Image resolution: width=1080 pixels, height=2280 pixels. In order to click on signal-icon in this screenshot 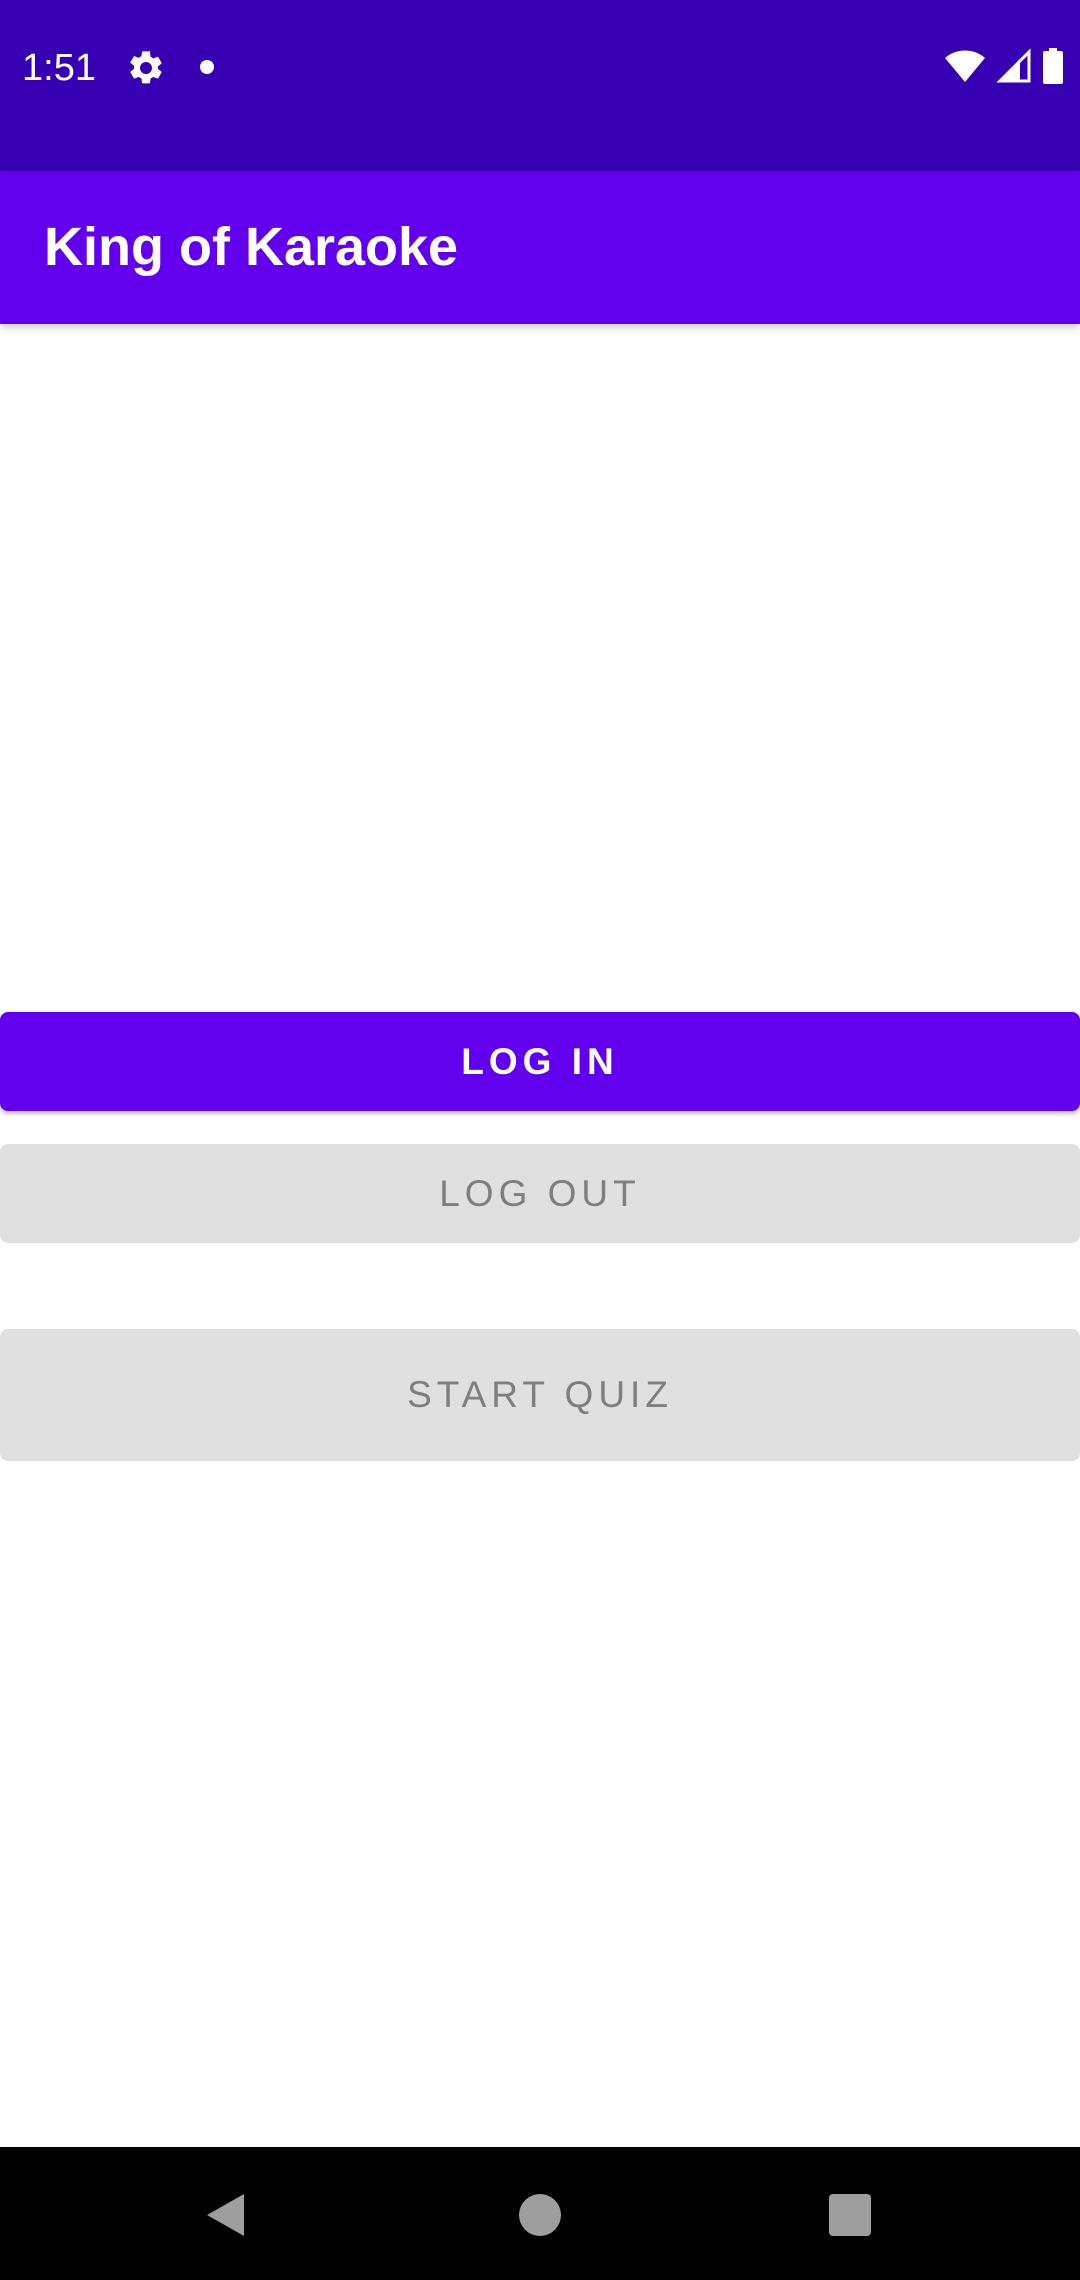, I will do `click(1014, 68)`.